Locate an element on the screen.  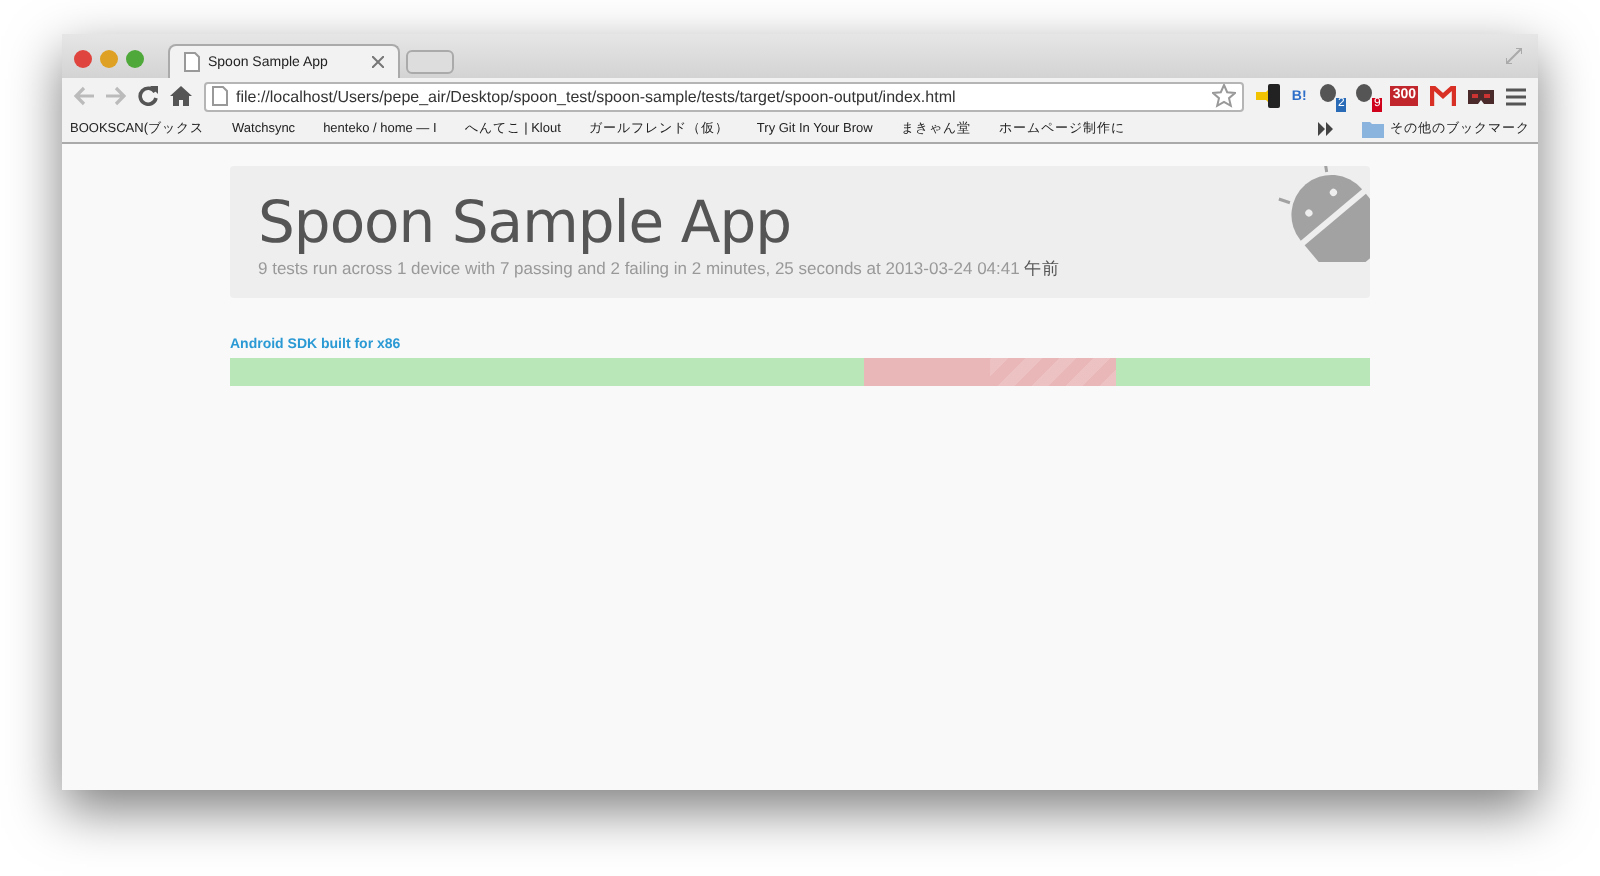
menu-icon is located at coordinates (1516, 96).